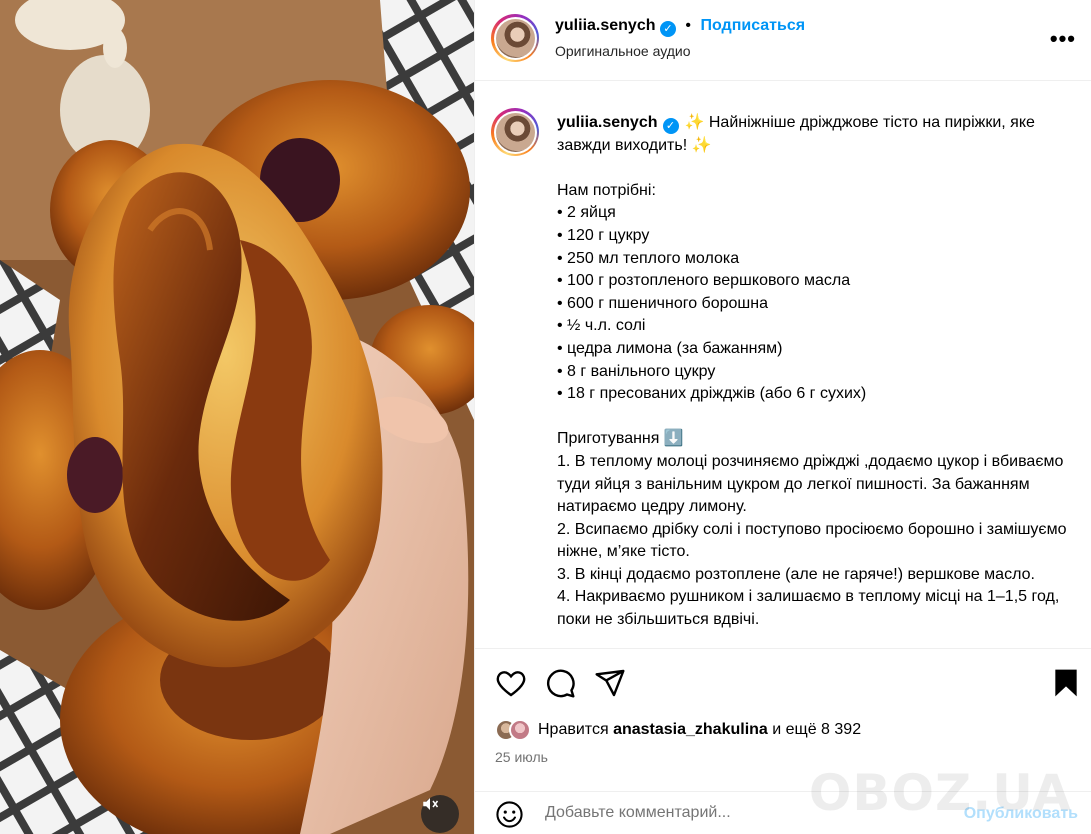 This screenshot has height=834, width=1091. I want to click on liker-avatar, so click(520, 730).